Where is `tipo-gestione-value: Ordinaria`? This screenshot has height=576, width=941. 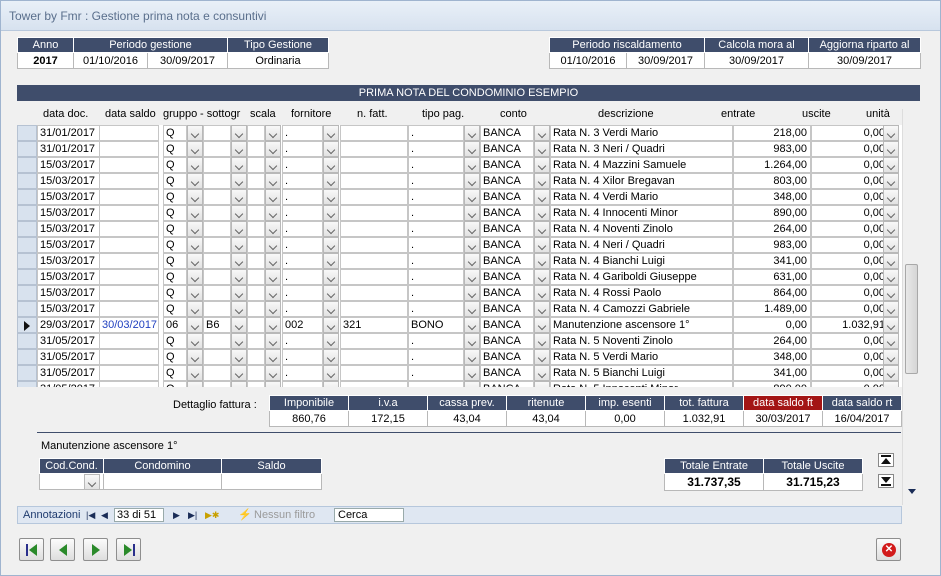
tipo-gestione-value: Ordinaria is located at coordinates (278, 60).